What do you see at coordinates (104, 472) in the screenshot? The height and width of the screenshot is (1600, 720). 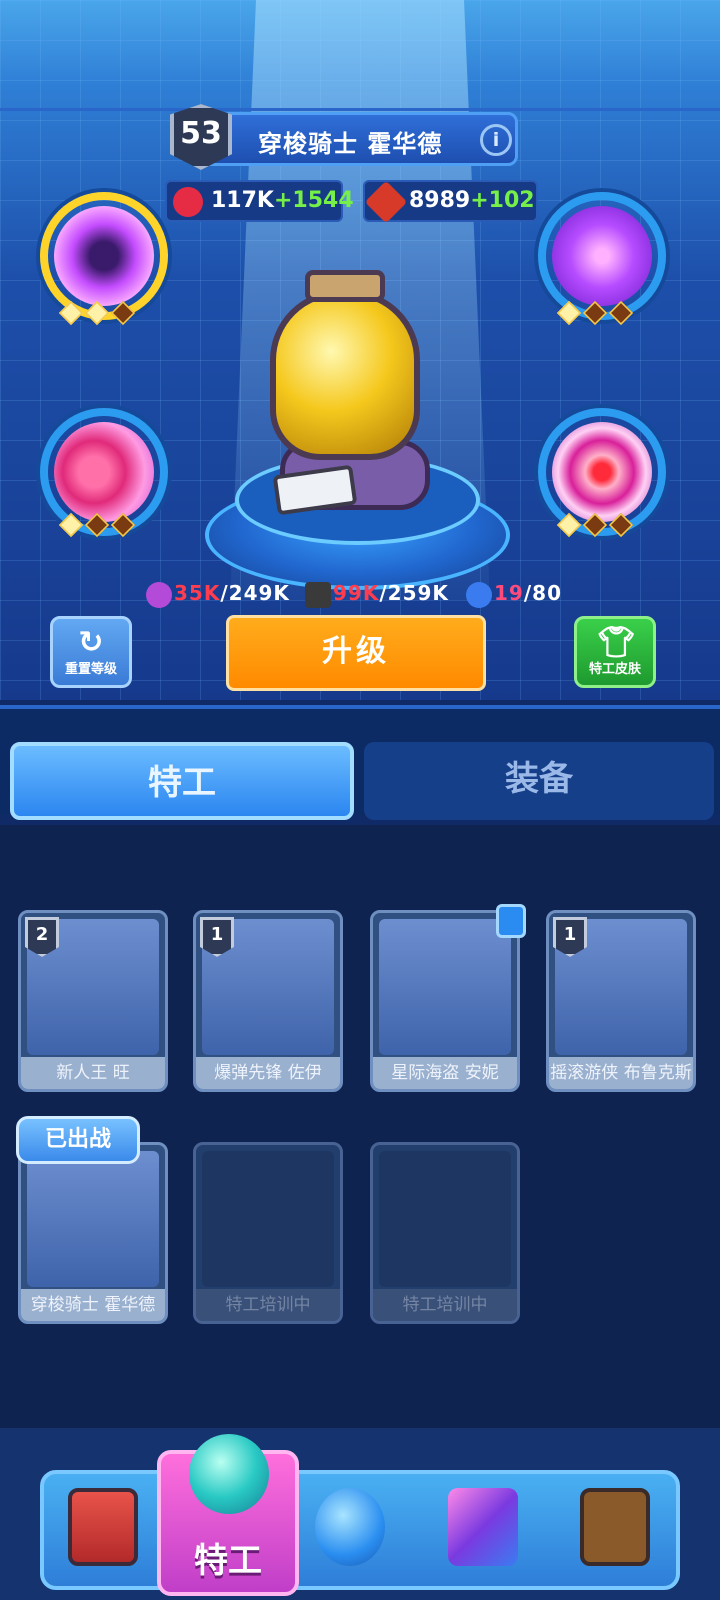 I see `hearts-icon` at bounding box center [104, 472].